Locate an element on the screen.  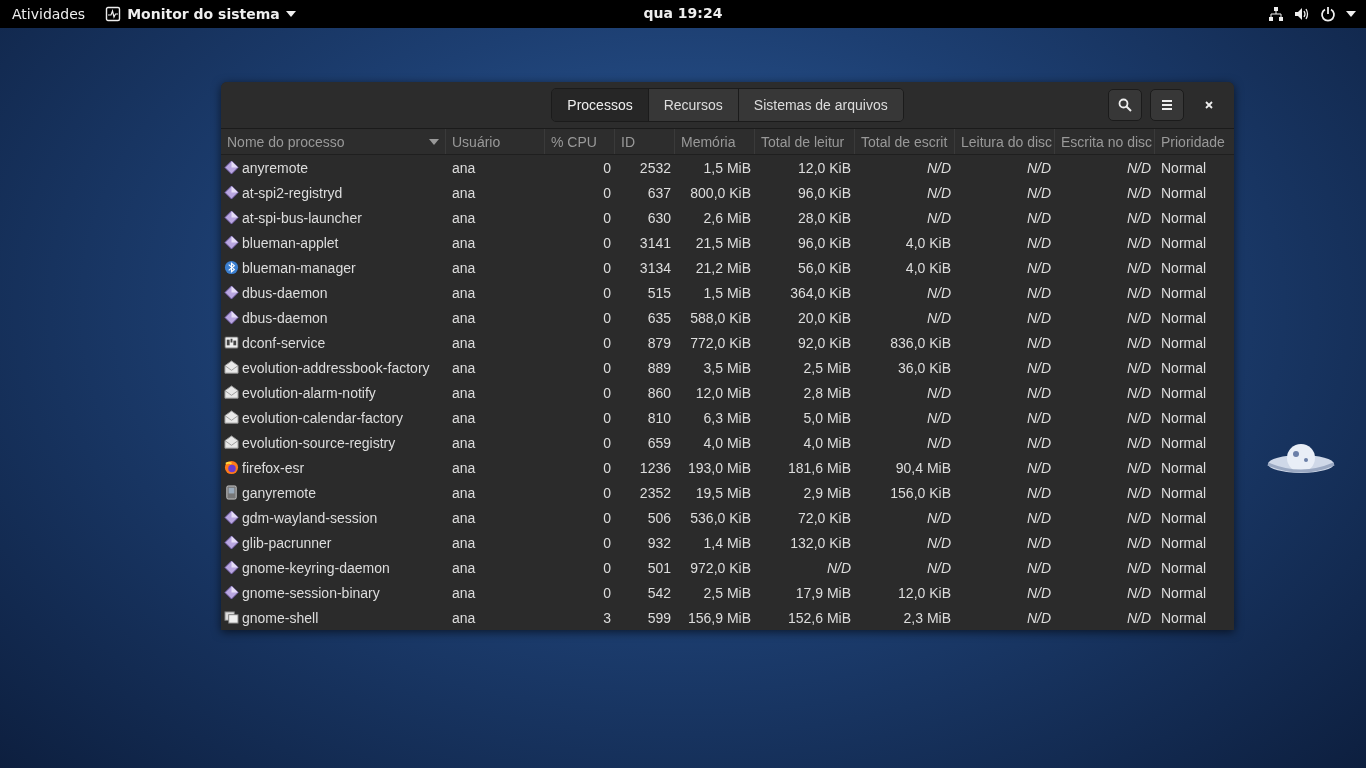
process-name: dbus-daemon is located at coordinates (285, 292).